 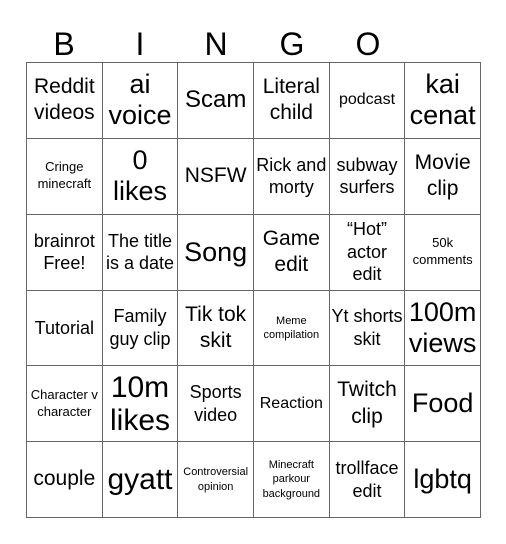 I want to click on bingo-cell: 10m likes, so click(x=140, y=404).